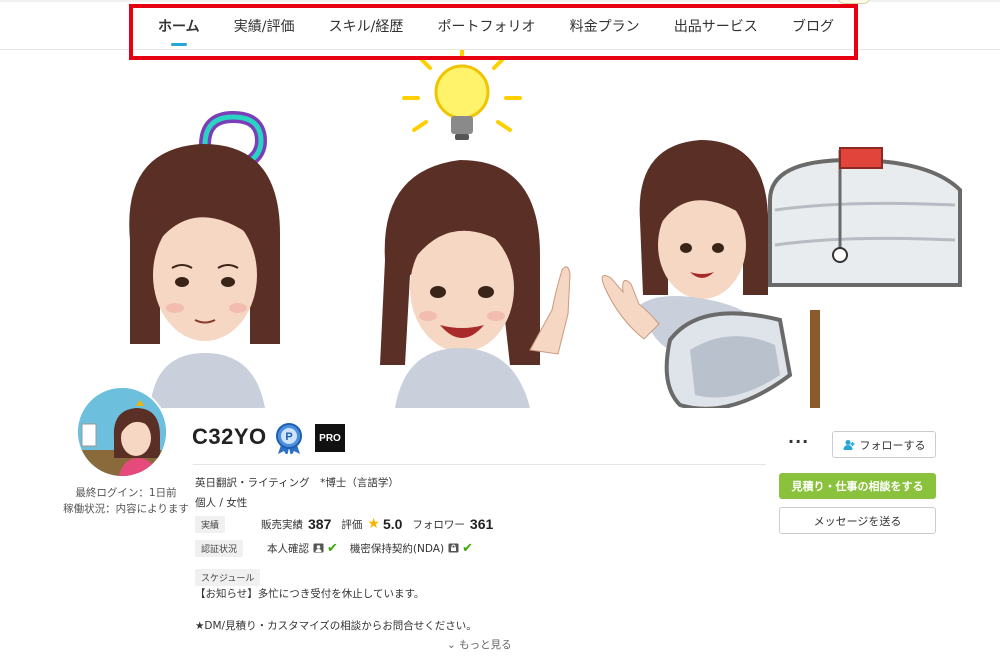 This screenshot has width=1000, height=657. Describe the element at coordinates (481, 524) in the screenshot. I see `followers-value: 361` at that location.